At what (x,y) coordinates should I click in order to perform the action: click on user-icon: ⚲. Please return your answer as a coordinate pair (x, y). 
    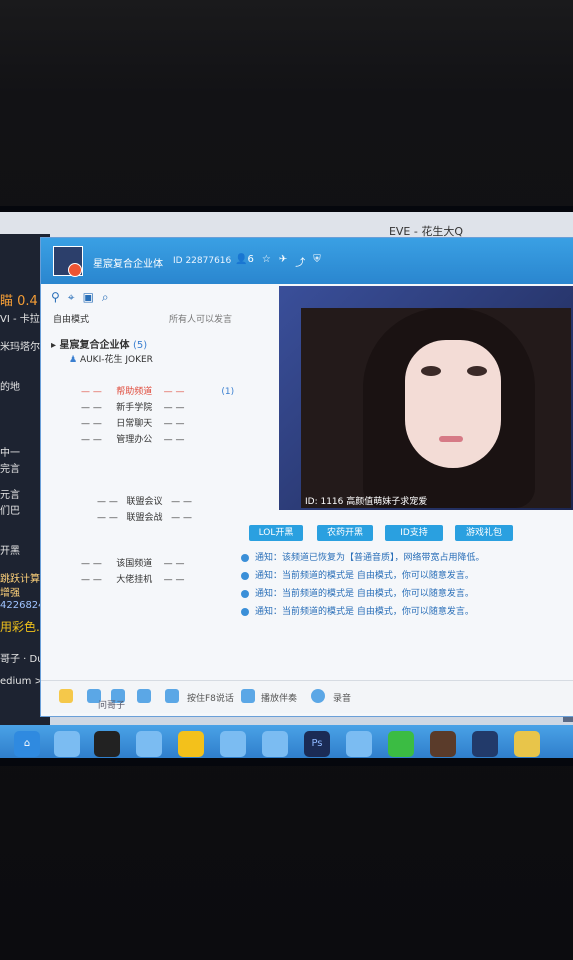
    Looking at the image, I should click on (55, 297).